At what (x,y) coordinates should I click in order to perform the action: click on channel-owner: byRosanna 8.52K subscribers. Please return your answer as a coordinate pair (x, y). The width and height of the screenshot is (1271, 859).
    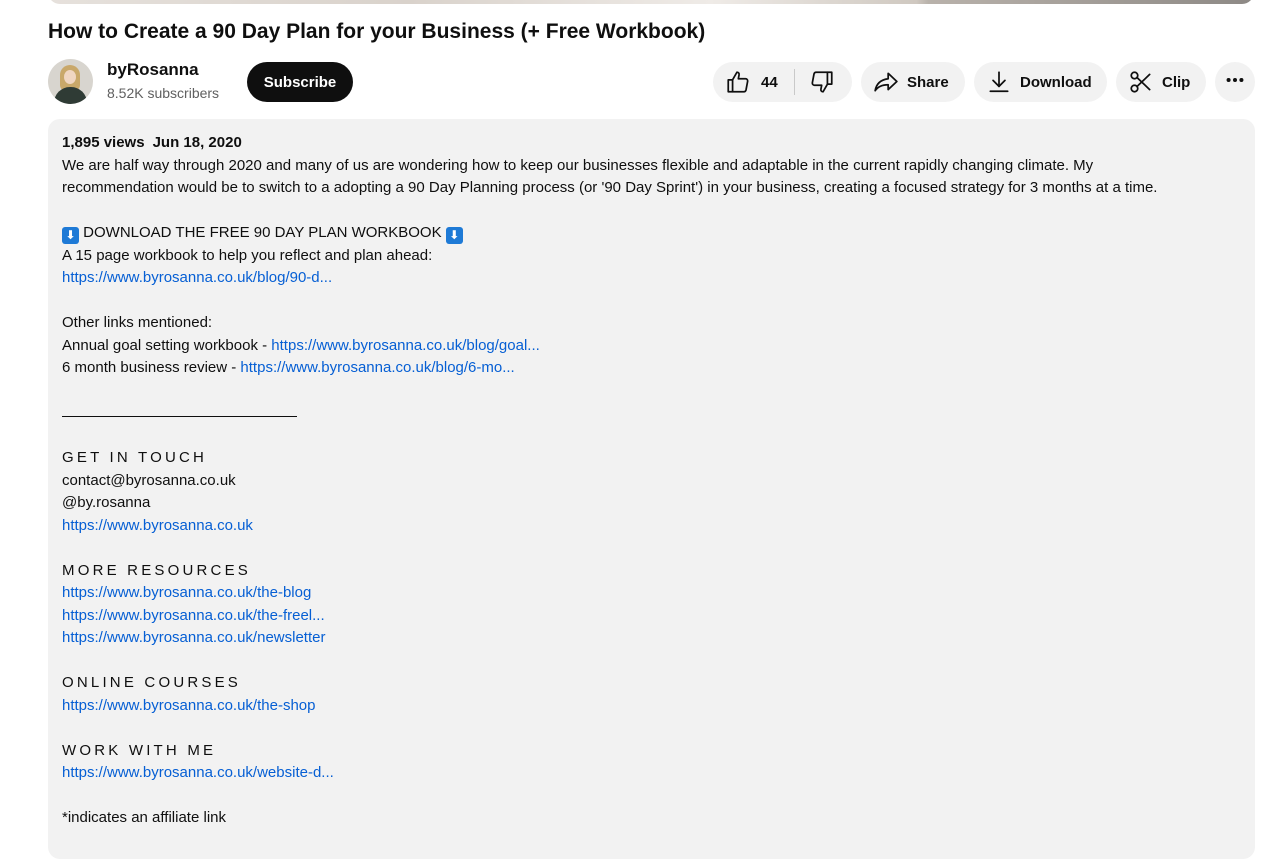
    Looking at the image, I should click on (133, 81).